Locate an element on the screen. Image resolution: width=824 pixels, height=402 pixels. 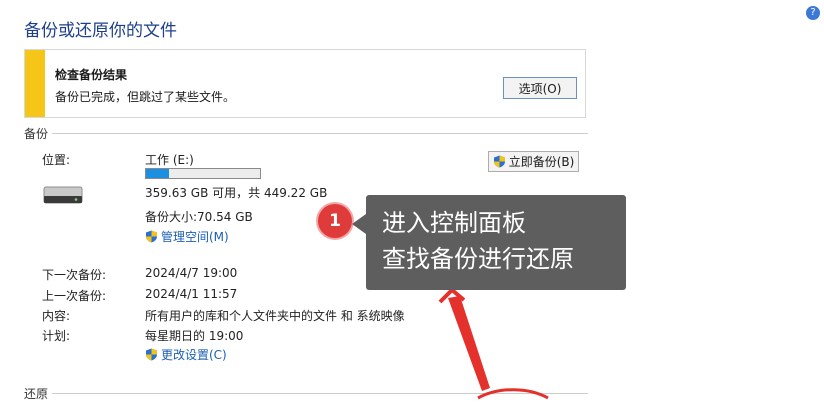
location-label: 位置: is located at coordinates (56, 160).